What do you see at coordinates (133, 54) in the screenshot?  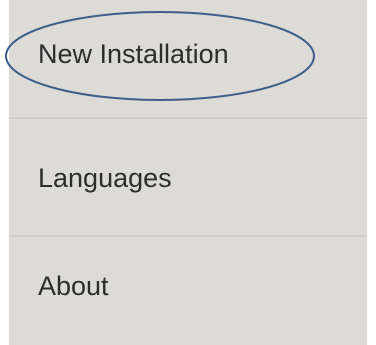 I see `menu-item-label: New Installation` at bounding box center [133, 54].